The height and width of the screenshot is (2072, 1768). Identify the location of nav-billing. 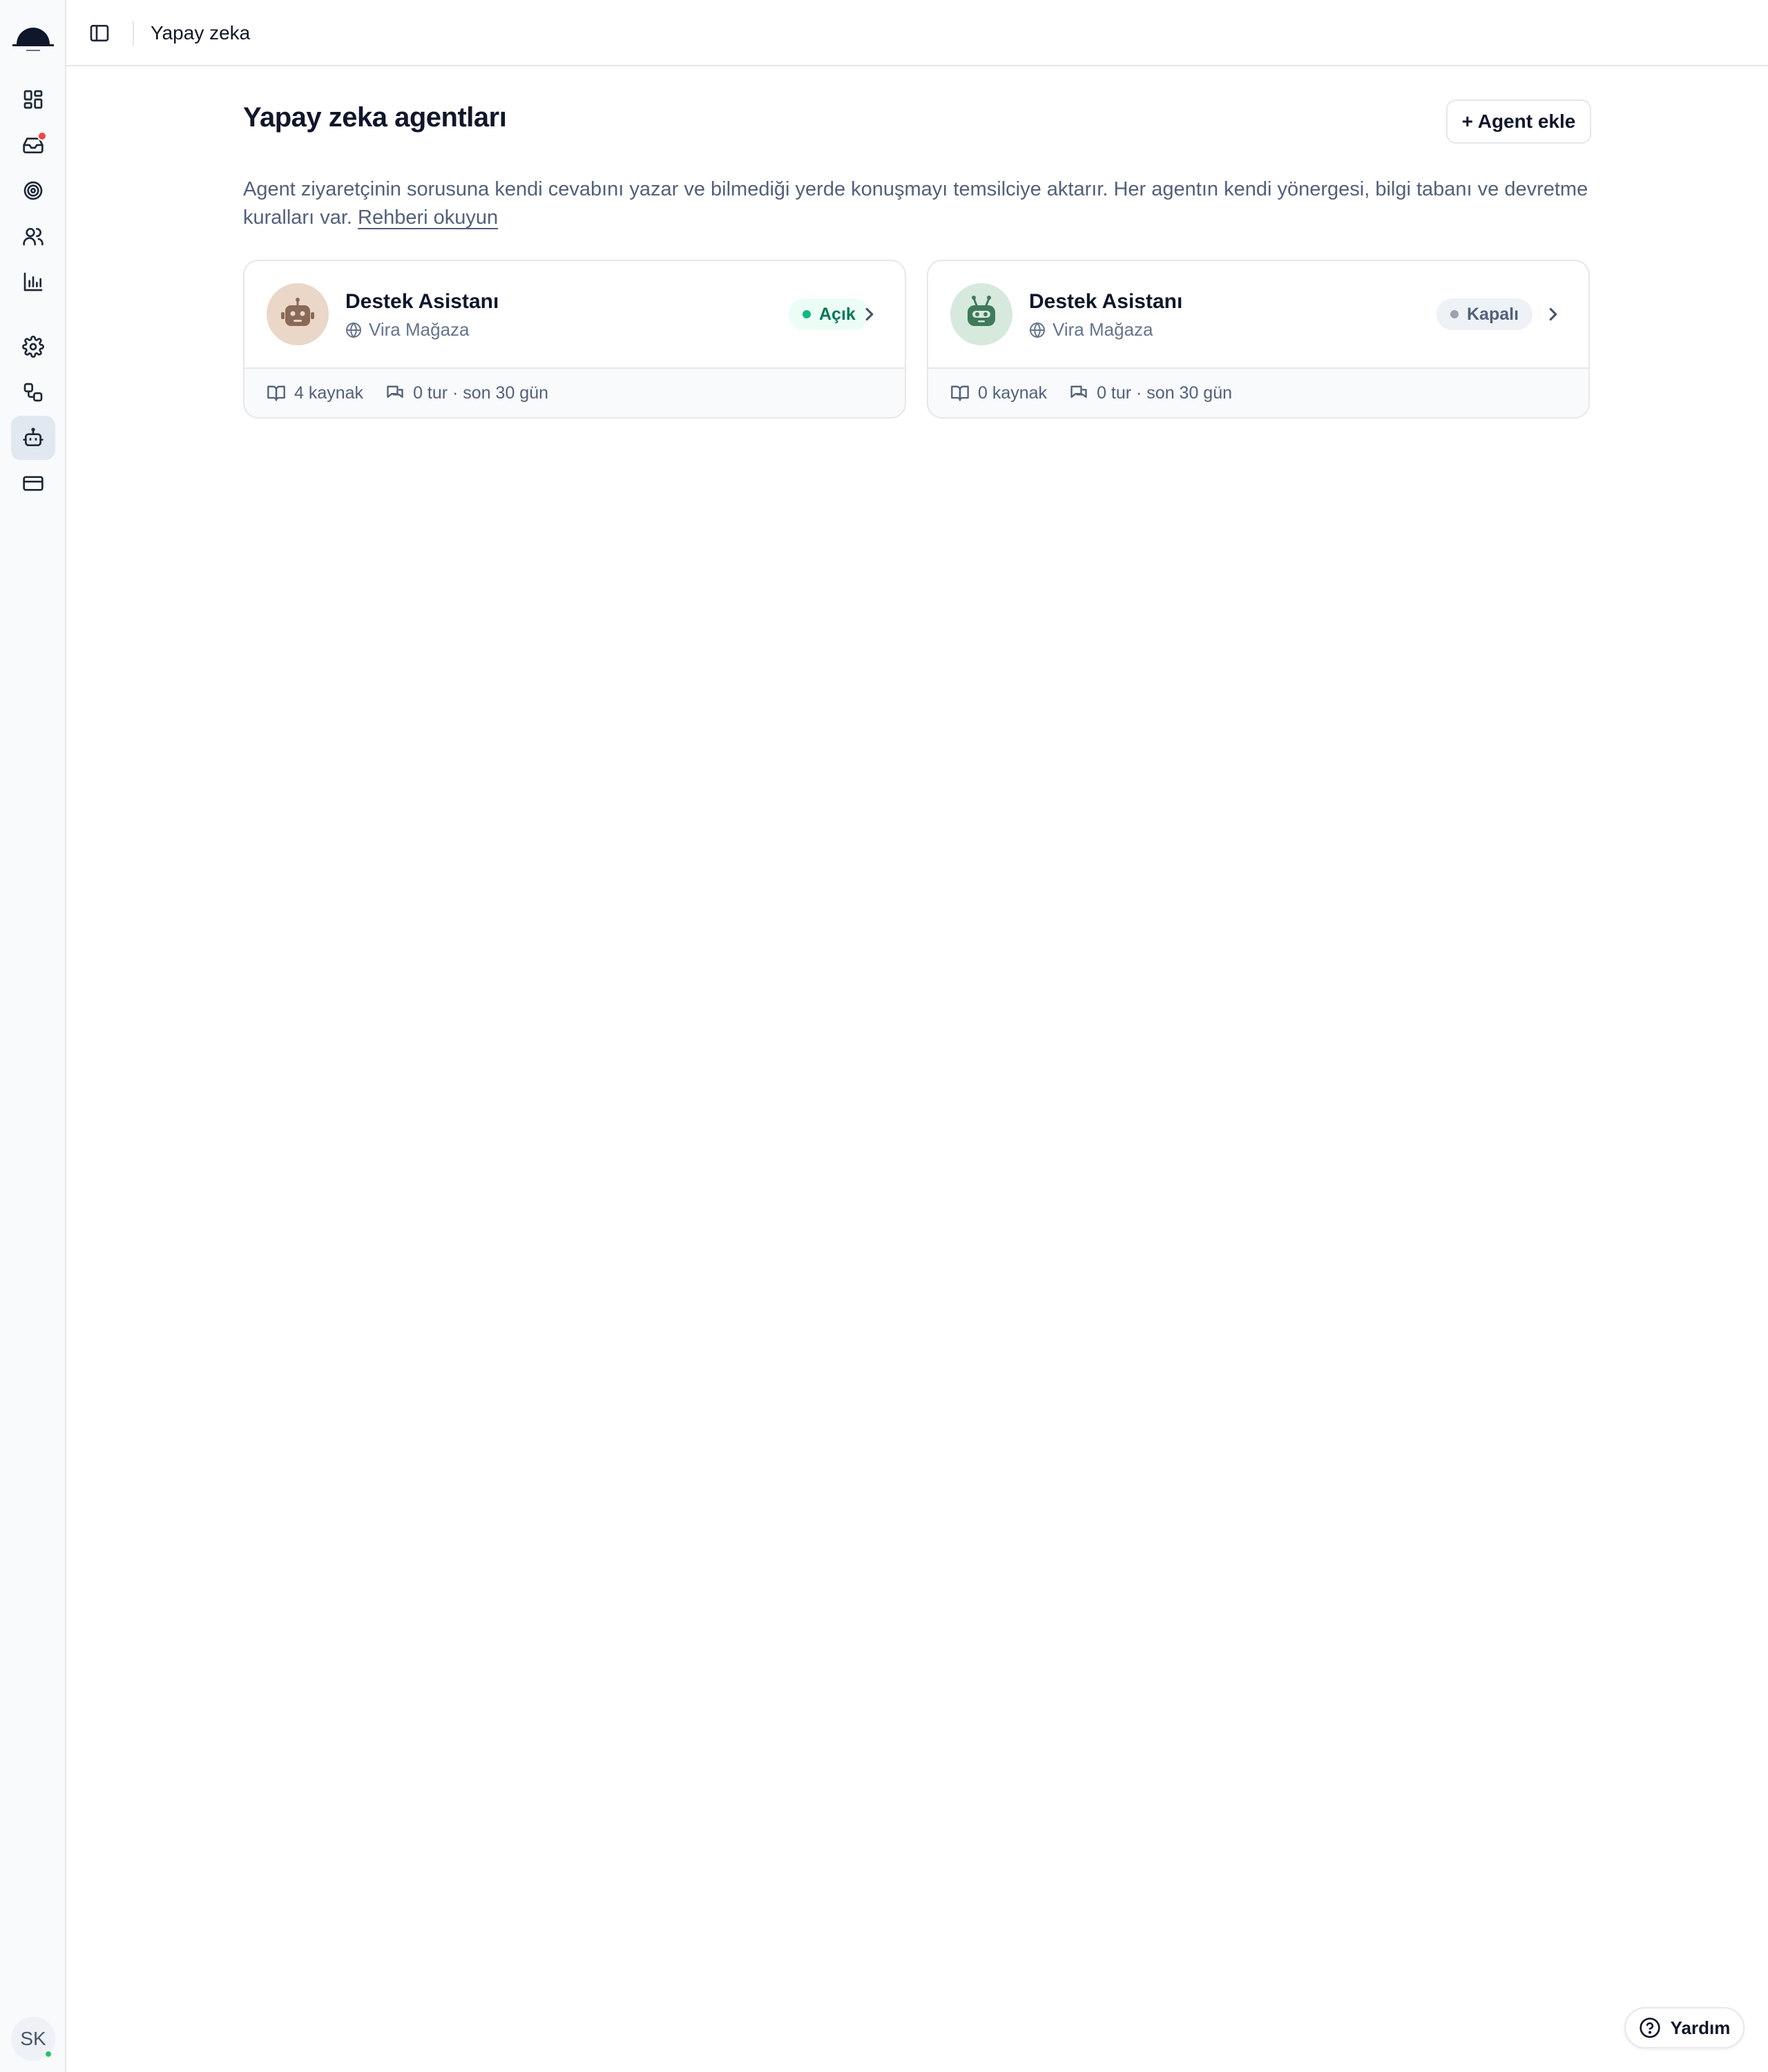
(33, 483).